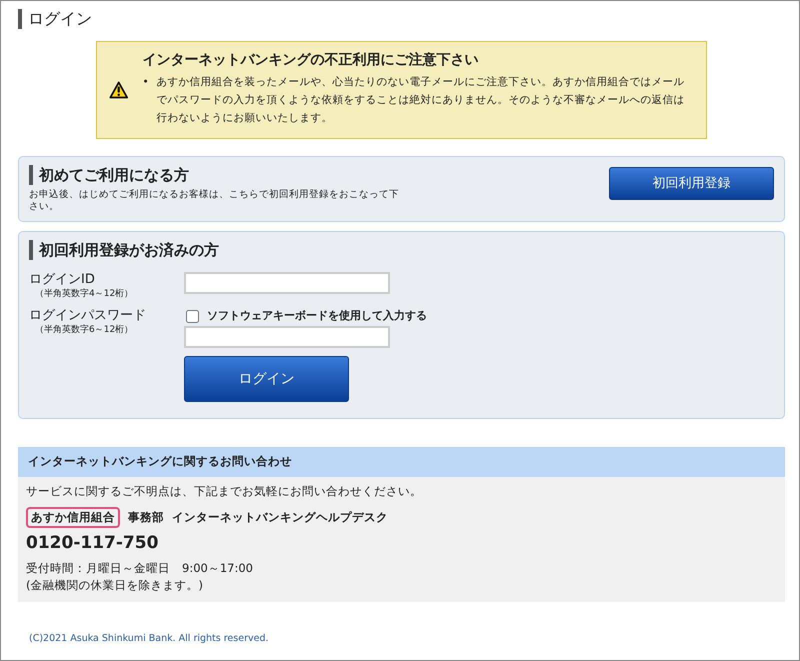 The image size is (800, 661). What do you see at coordinates (266, 379) in the screenshot?
I see `login-button: ログイン` at bounding box center [266, 379].